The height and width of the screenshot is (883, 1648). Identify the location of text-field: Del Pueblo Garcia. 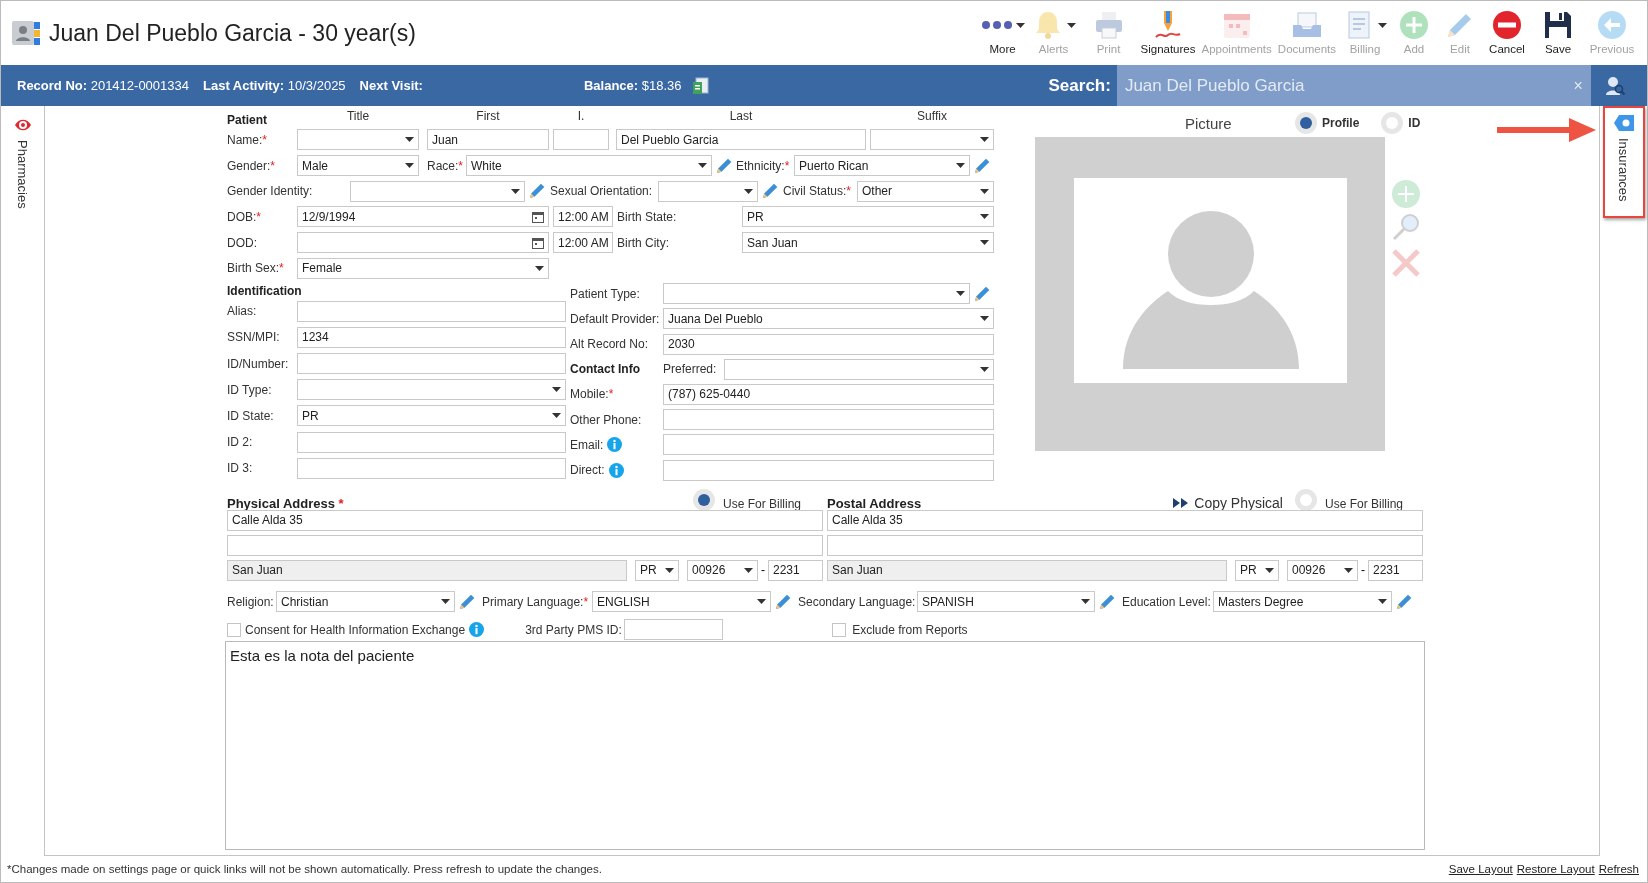
(741, 140).